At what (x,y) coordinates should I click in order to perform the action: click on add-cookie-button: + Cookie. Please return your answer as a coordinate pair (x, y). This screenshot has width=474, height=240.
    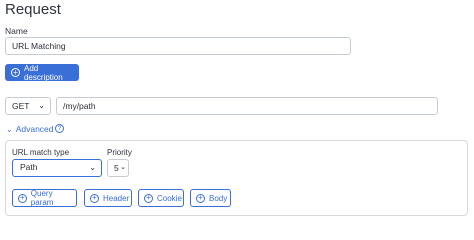
    Looking at the image, I should click on (161, 198).